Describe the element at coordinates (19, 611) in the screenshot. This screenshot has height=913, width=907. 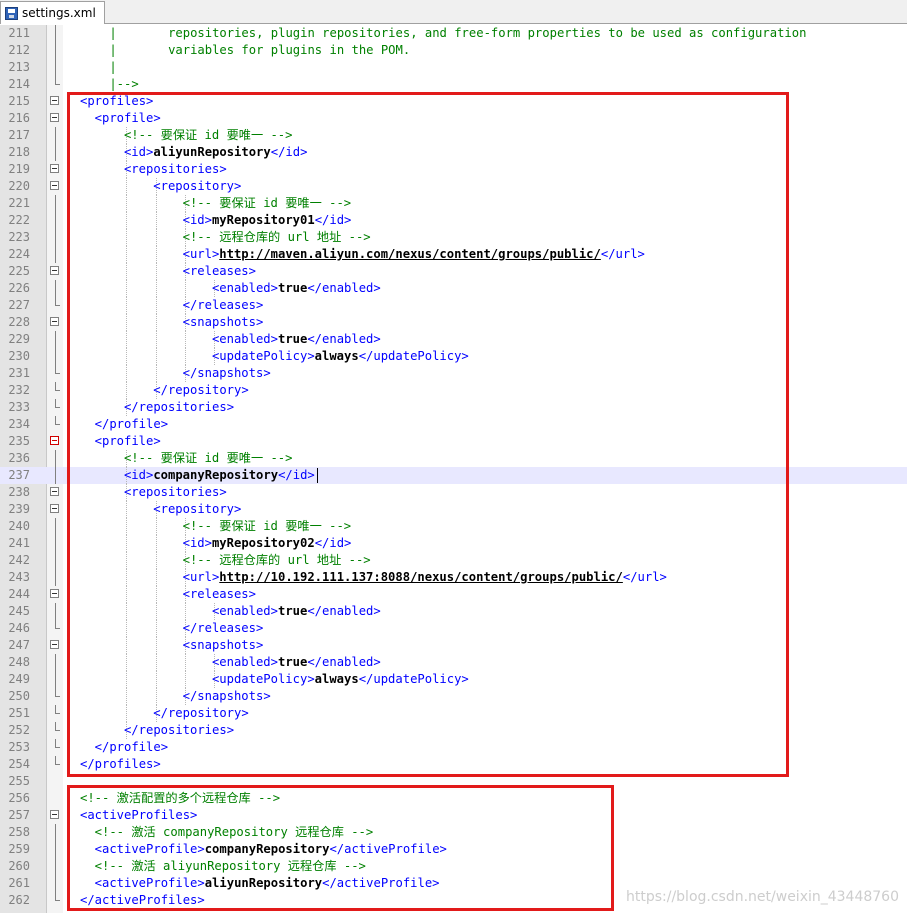
I see `line-number: 245` at that location.